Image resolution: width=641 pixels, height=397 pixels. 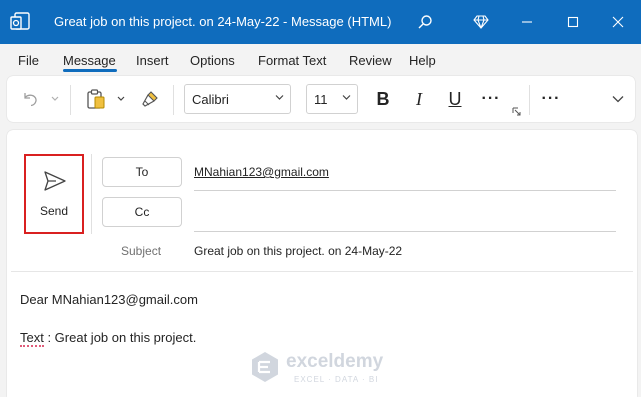 I want to click on maximize-button, so click(x=573, y=22).